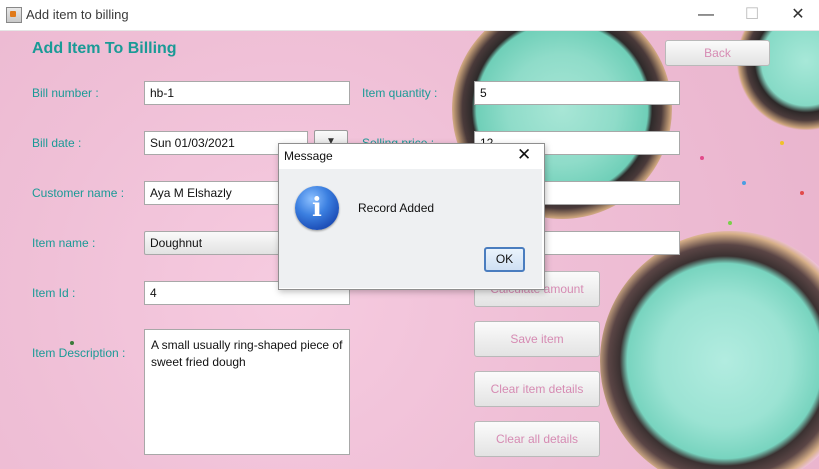 The height and width of the screenshot is (469, 819). Describe the element at coordinates (65, 93) in the screenshot. I see `bill-number-label: Bill number :` at that location.